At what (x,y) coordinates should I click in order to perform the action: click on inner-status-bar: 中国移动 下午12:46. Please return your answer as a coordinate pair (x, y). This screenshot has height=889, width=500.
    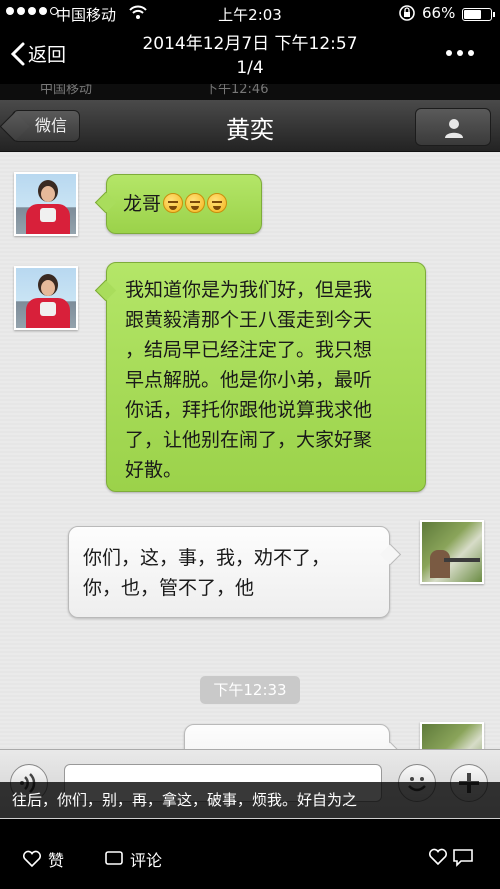
    Looking at the image, I should click on (250, 92).